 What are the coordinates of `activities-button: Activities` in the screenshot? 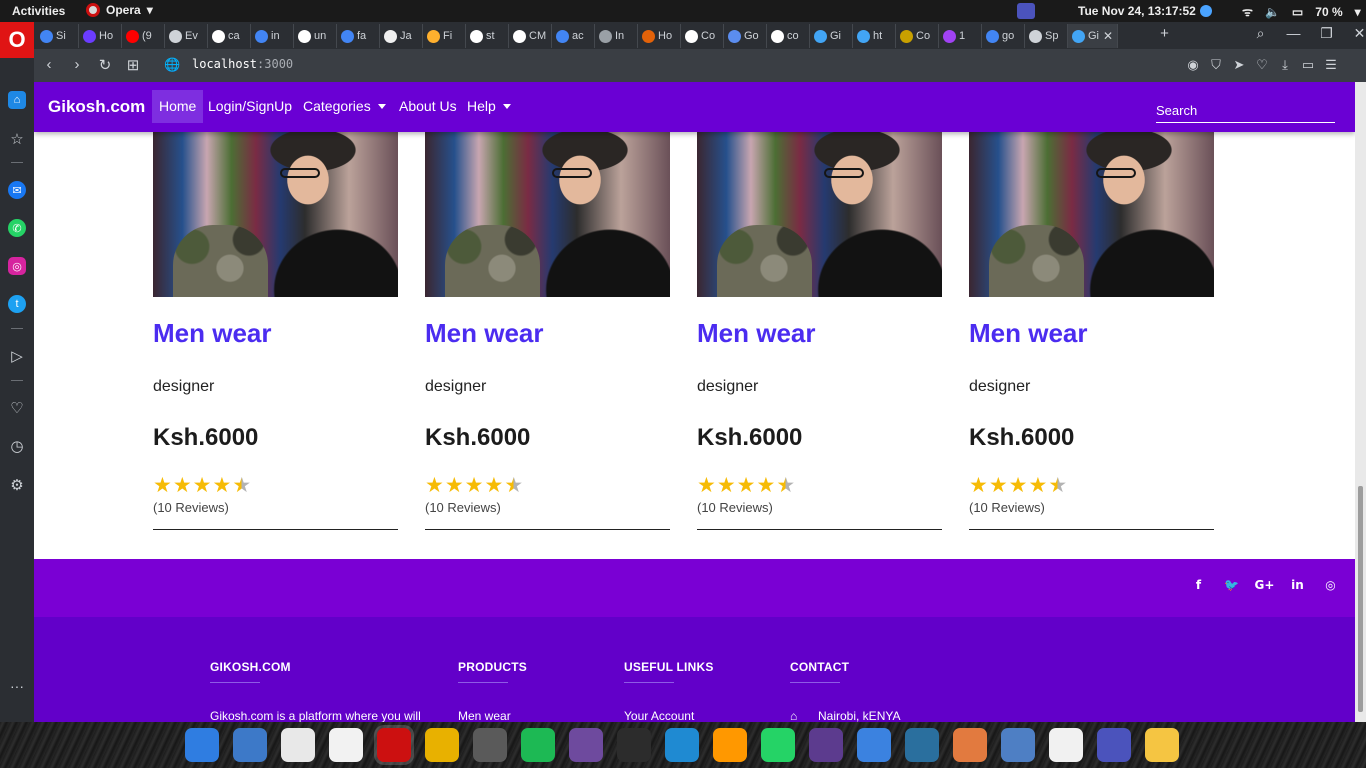 It's located at (38, 11).